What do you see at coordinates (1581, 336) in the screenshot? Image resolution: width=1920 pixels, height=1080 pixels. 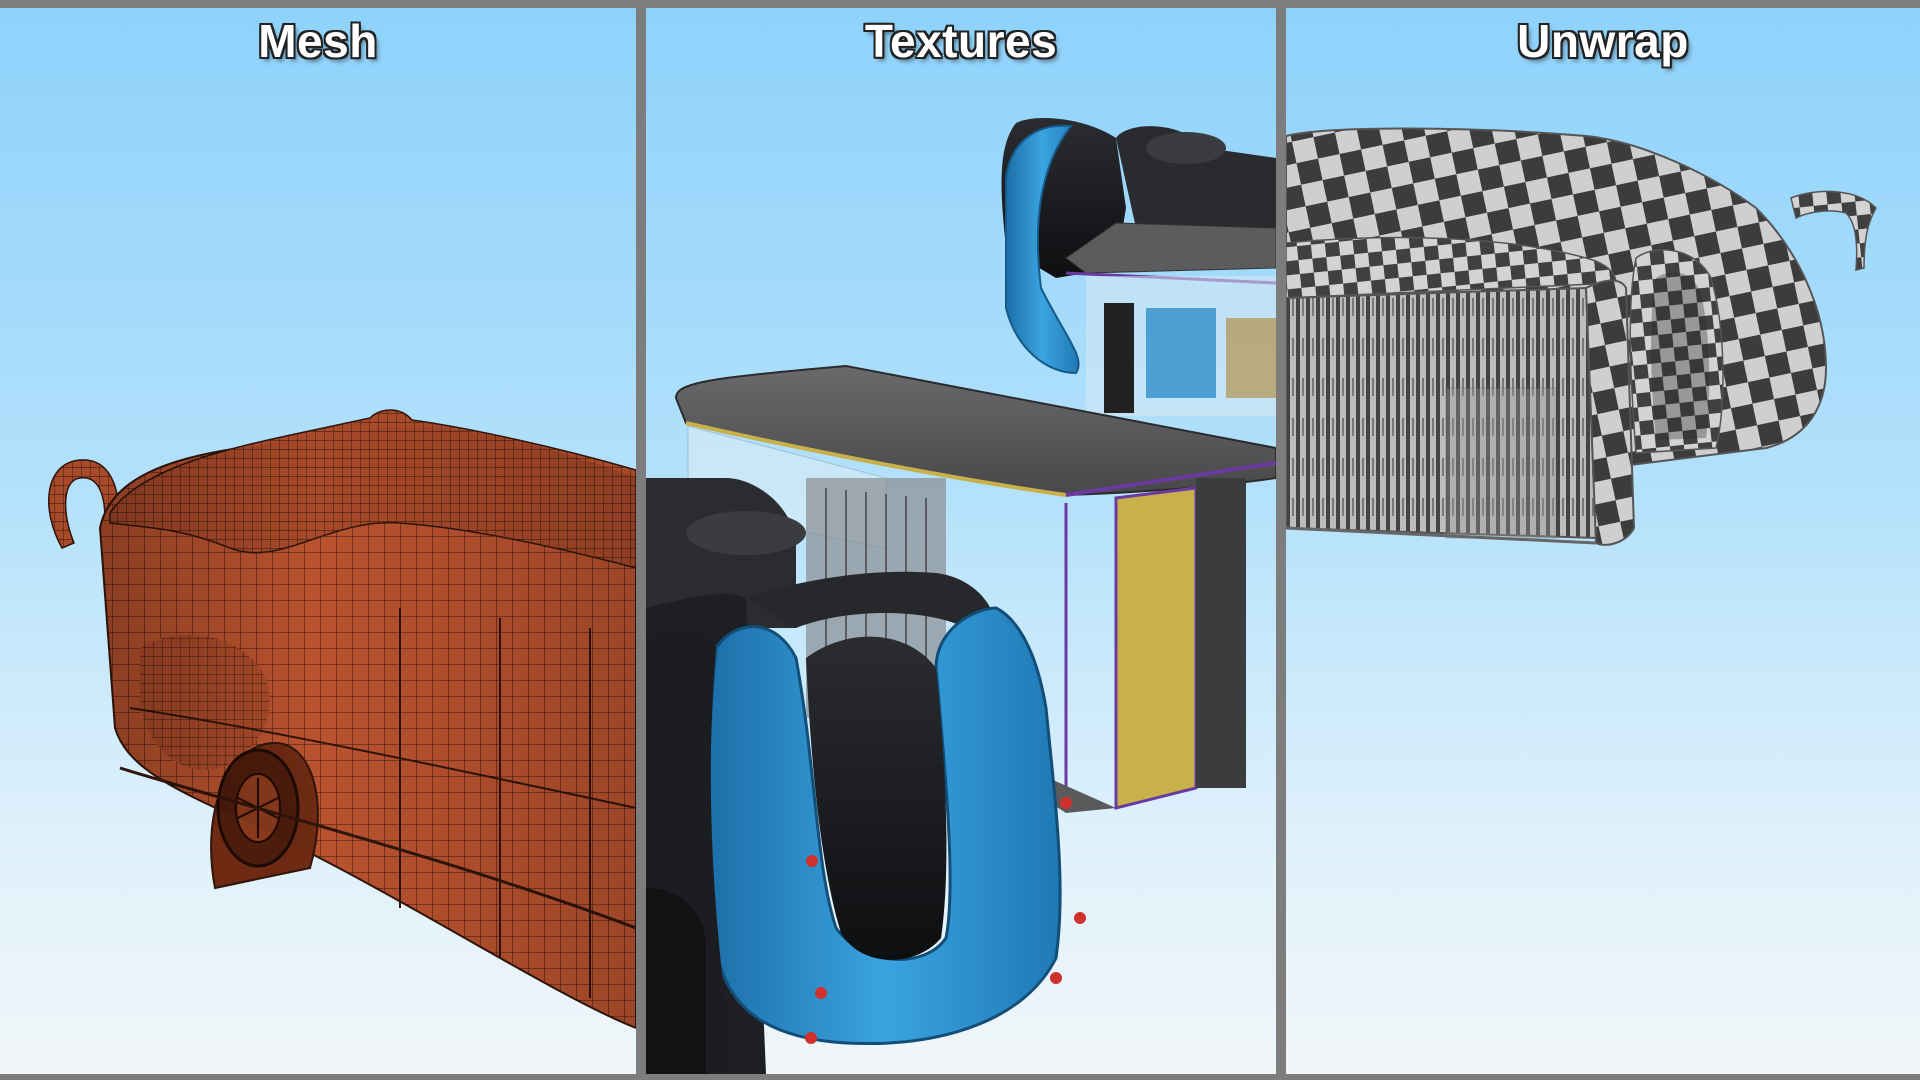 I see `uv-checker-bus-illustration` at bounding box center [1581, 336].